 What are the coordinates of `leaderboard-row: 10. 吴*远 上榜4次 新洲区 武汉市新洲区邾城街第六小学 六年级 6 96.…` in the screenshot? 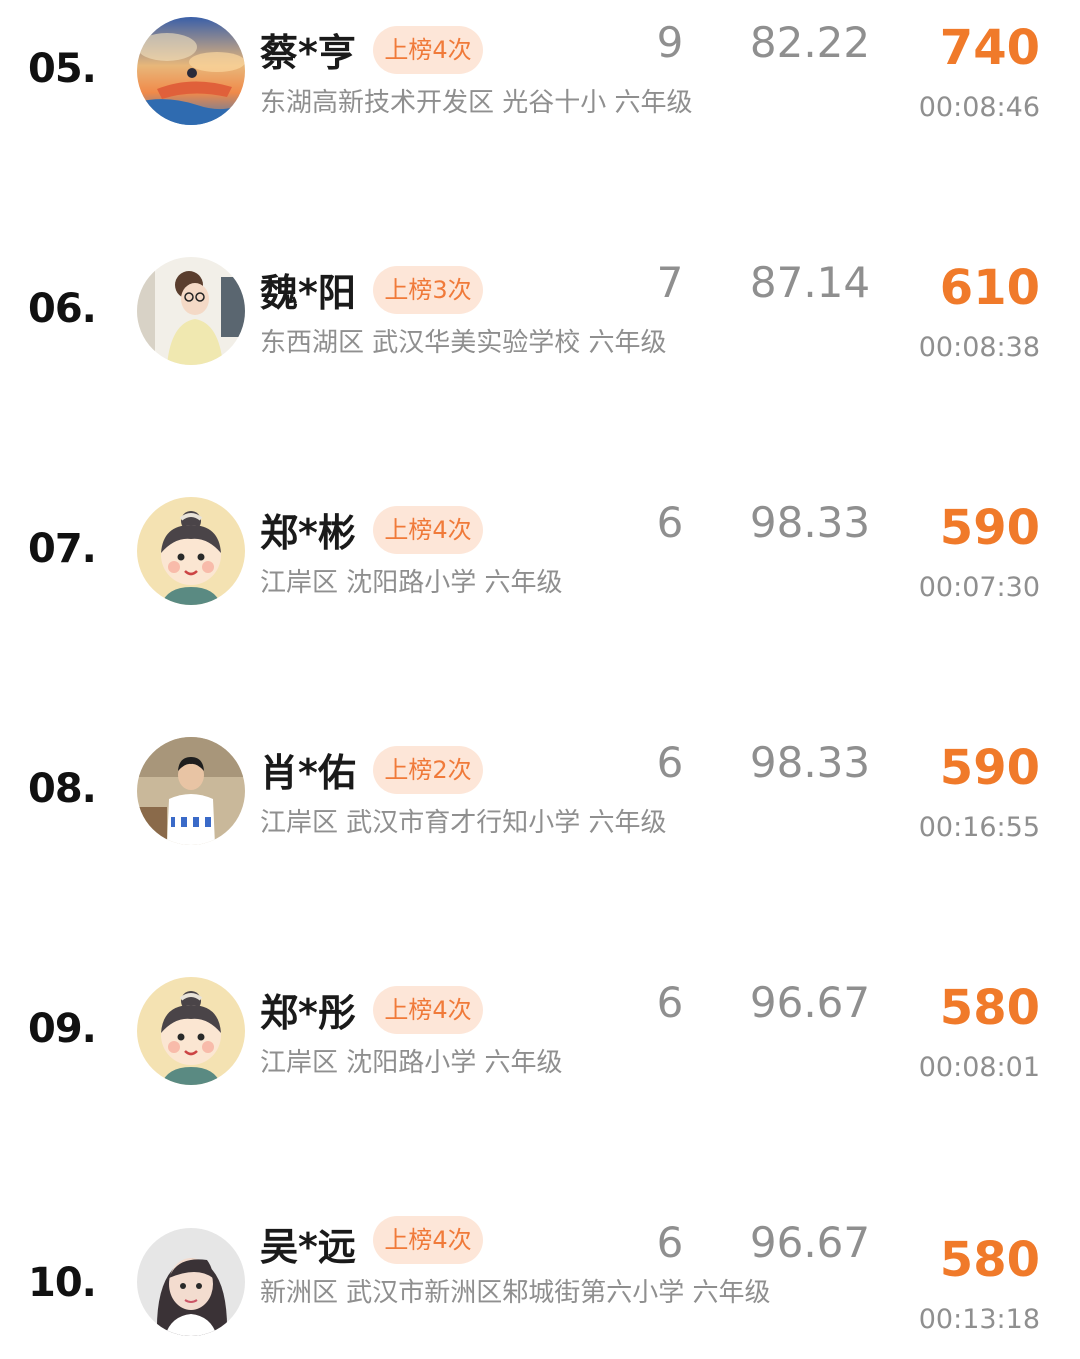 It's located at (540, 1279).